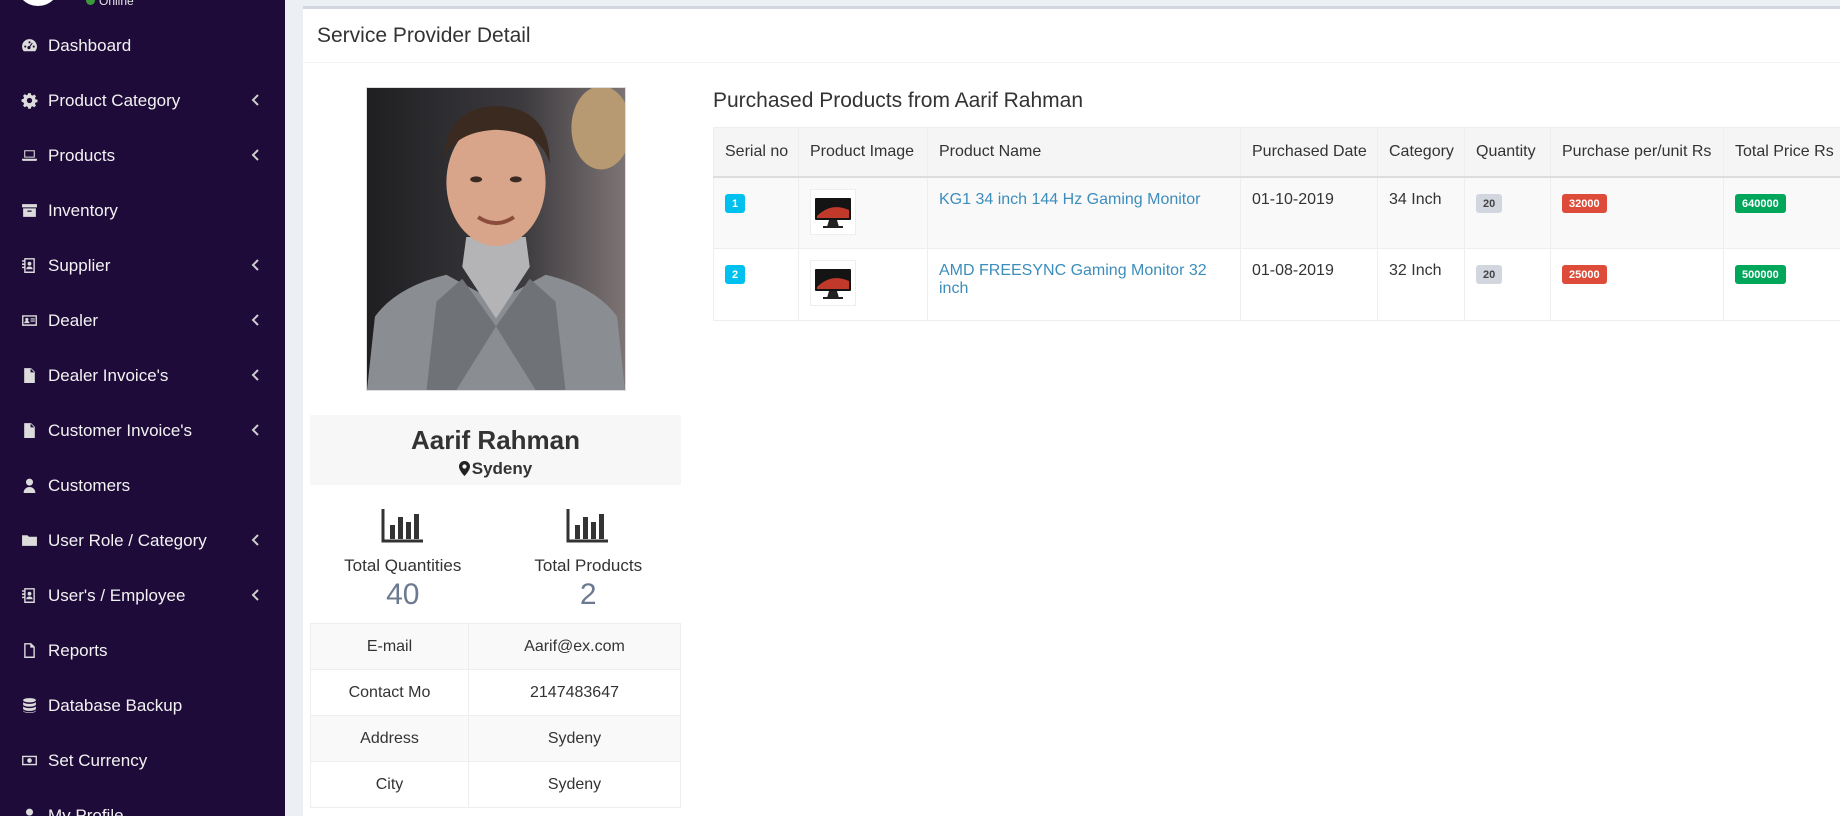 The image size is (1840, 816). Describe the element at coordinates (29, 101) in the screenshot. I see `gear-icon` at that location.